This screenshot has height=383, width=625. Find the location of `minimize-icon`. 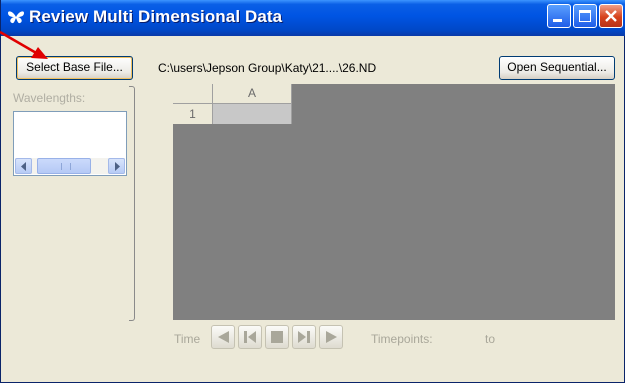

minimize-icon is located at coordinates (557, 20).